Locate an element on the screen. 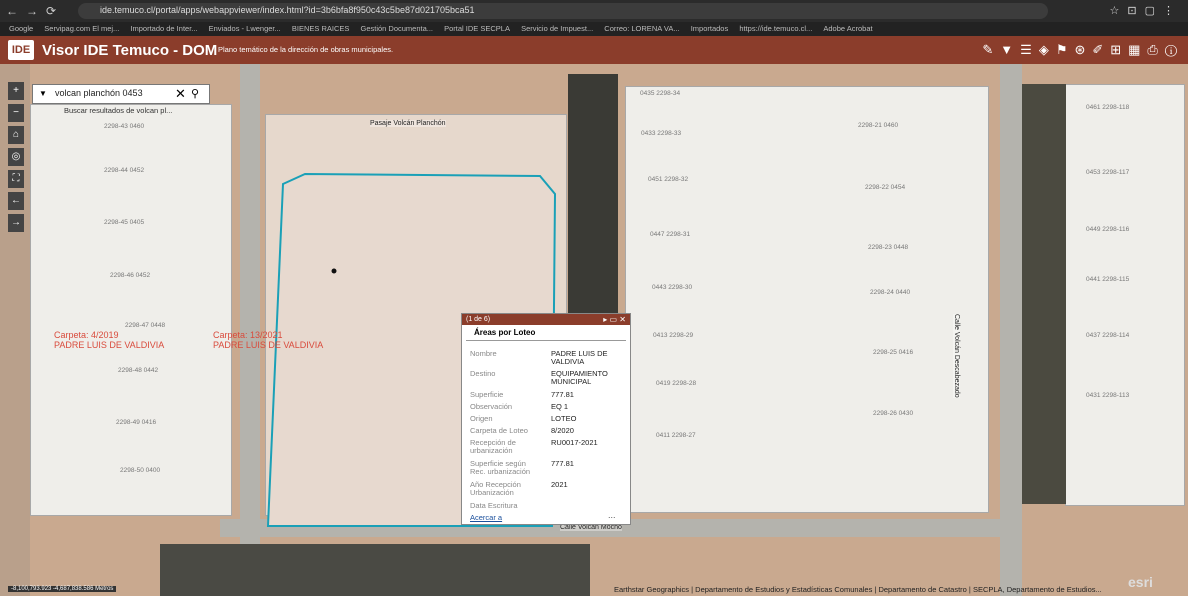 The image size is (1188, 596). search-widget: ▼ volcan planchón 0453 ✕ ⚲ is located at coordinates (121, 94).